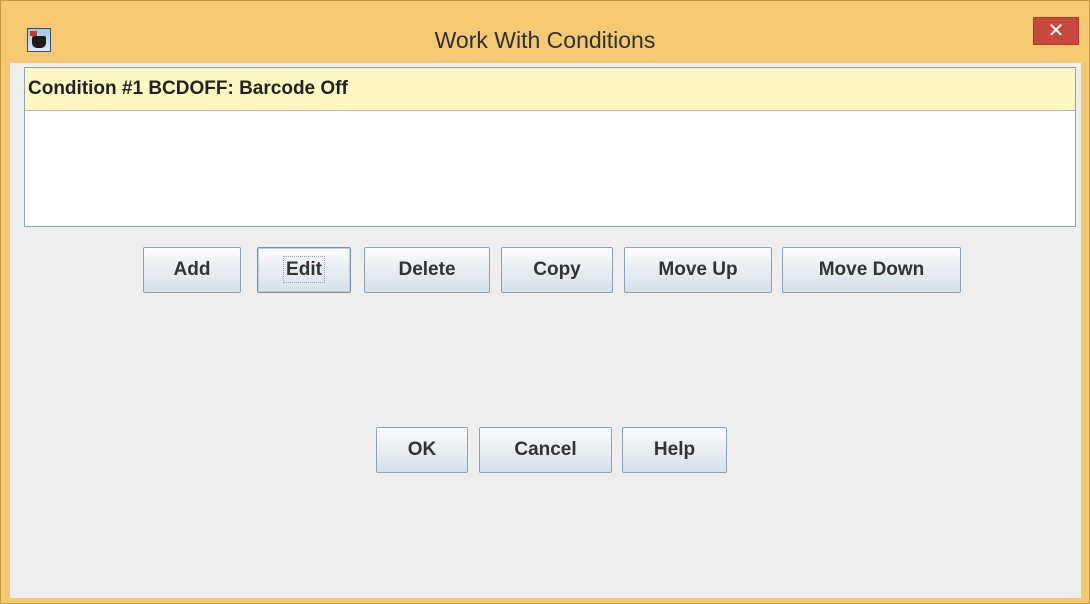 This screenshot has height=604, width=1090. I want to click on copy-label: Copy, so click(557, 269).